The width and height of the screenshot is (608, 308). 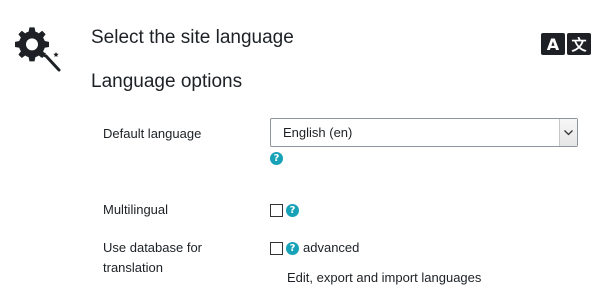 I want to click on use-database-label: Use database for translation, so click(x=153, y=257).